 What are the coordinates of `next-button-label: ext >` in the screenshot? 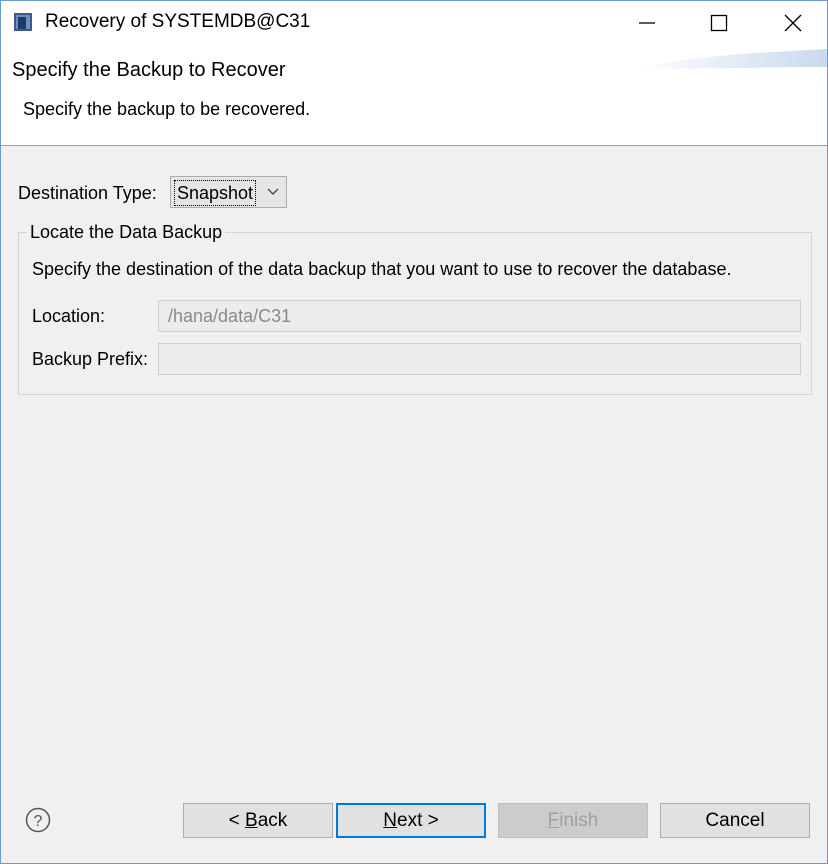 It's located at (418, 820).